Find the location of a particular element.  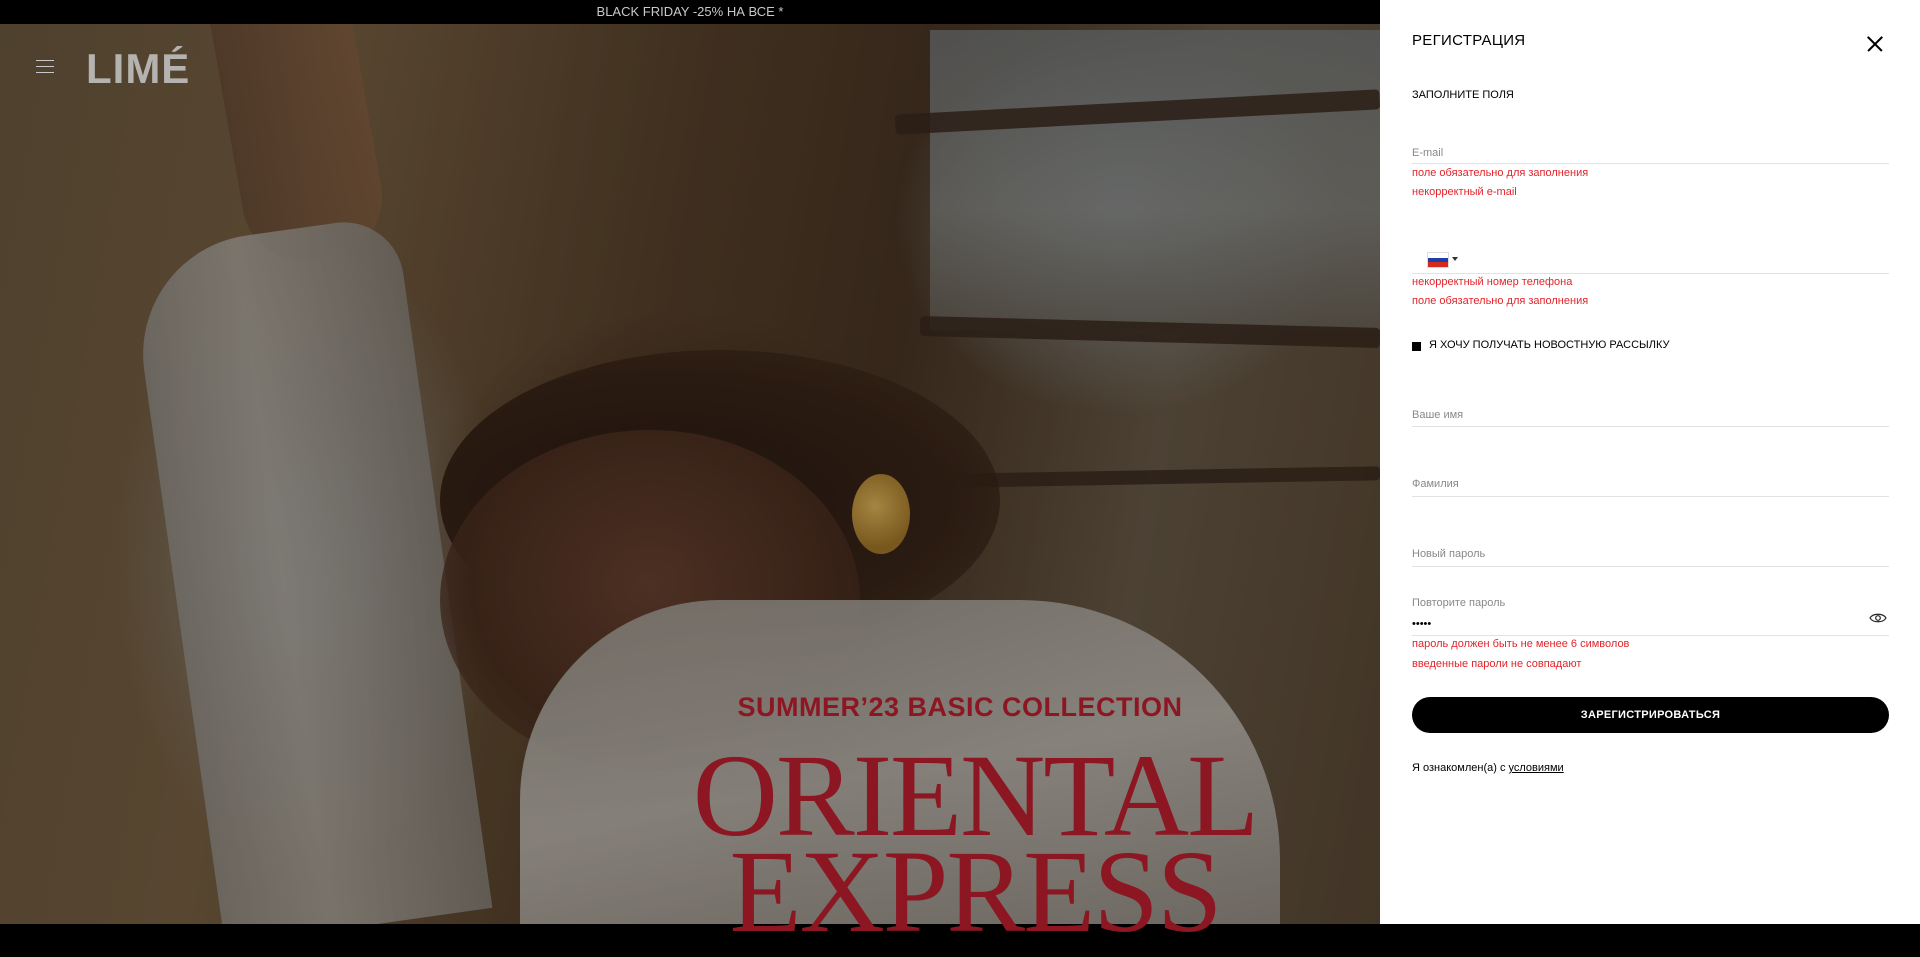

repeat-password-field: Повторите пароль is located at coordinates (1650, 616).